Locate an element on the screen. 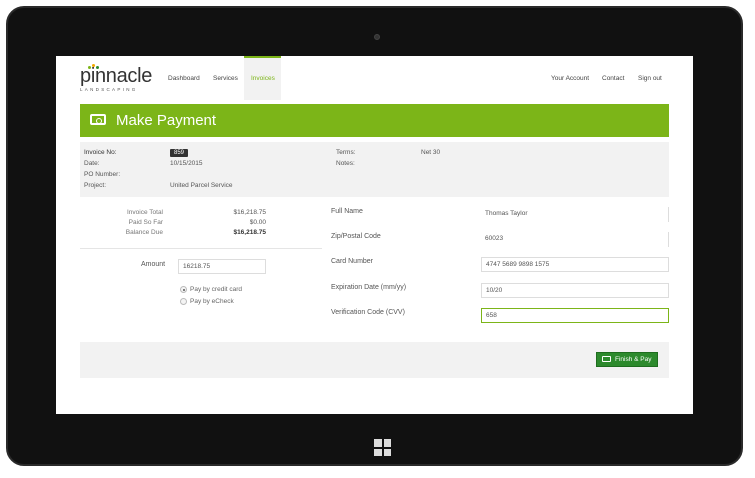 Image resolution: width=755 pixels, height=478 pixels. zip-input: 60023 is located at coordinates (575, 239).